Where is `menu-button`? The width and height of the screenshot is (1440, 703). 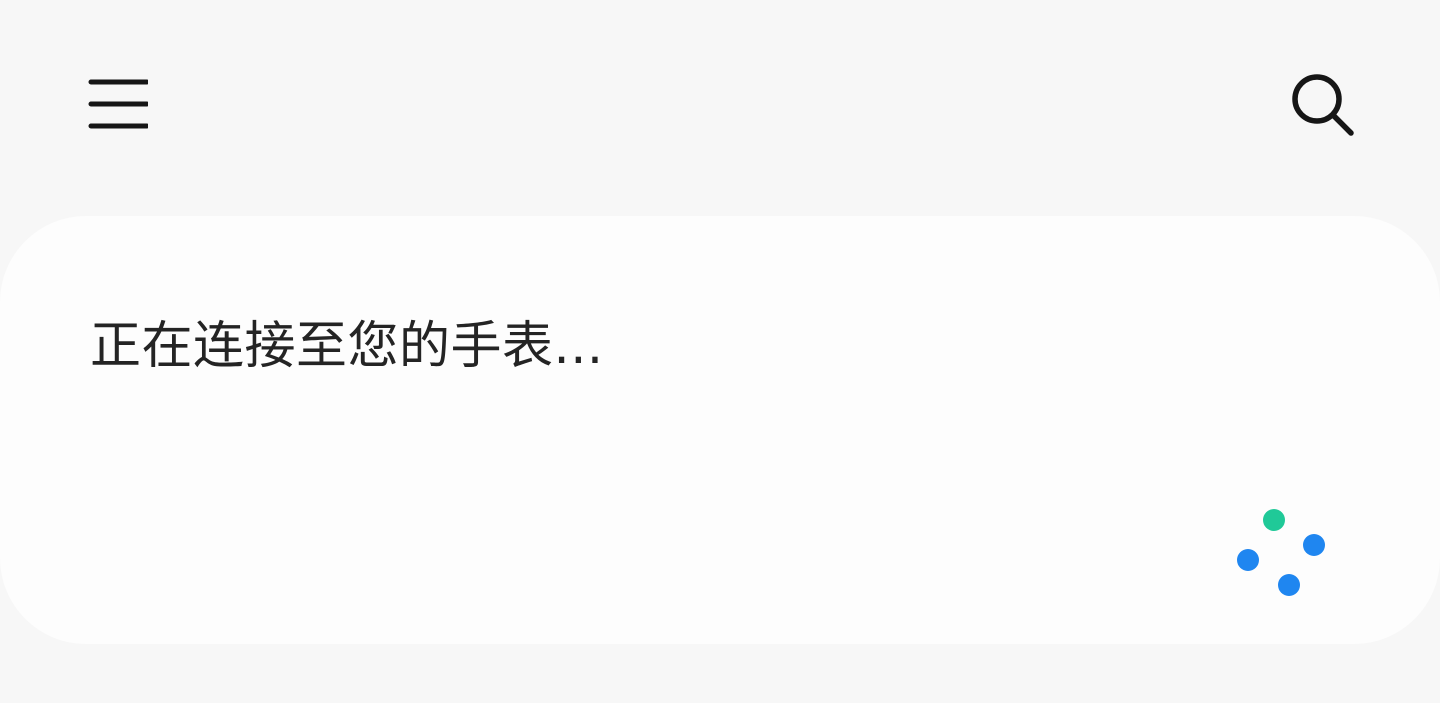
menu-button is located at coordinates (118, 104).